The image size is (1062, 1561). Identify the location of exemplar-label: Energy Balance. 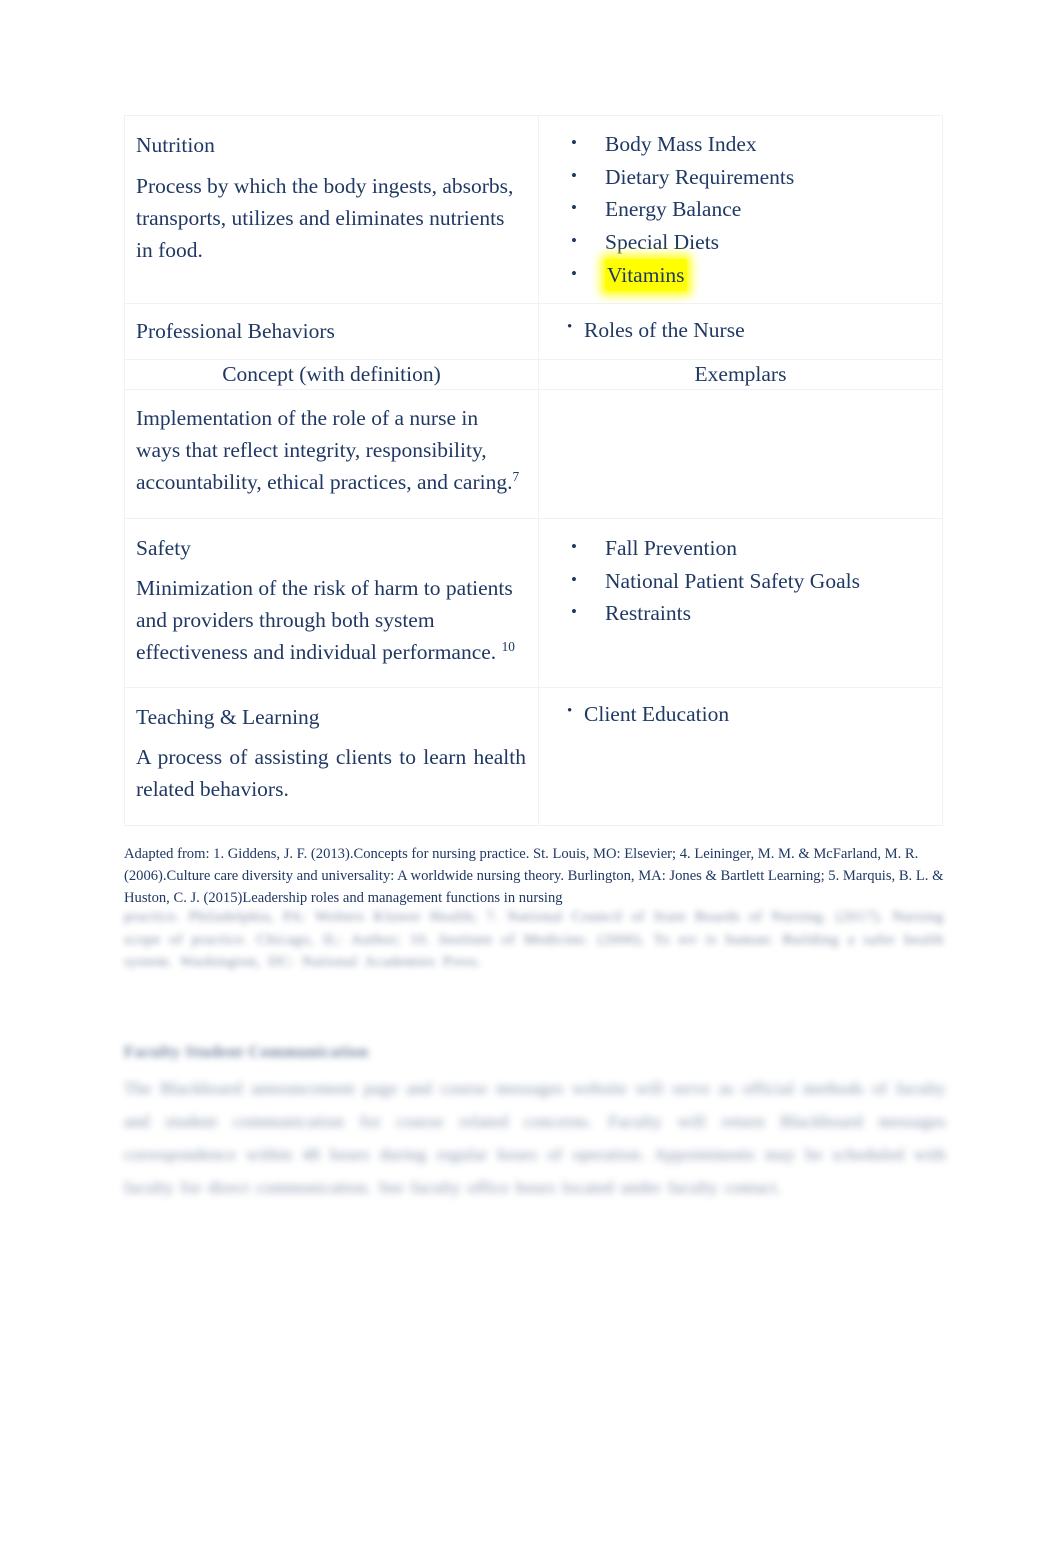
(673, 209).